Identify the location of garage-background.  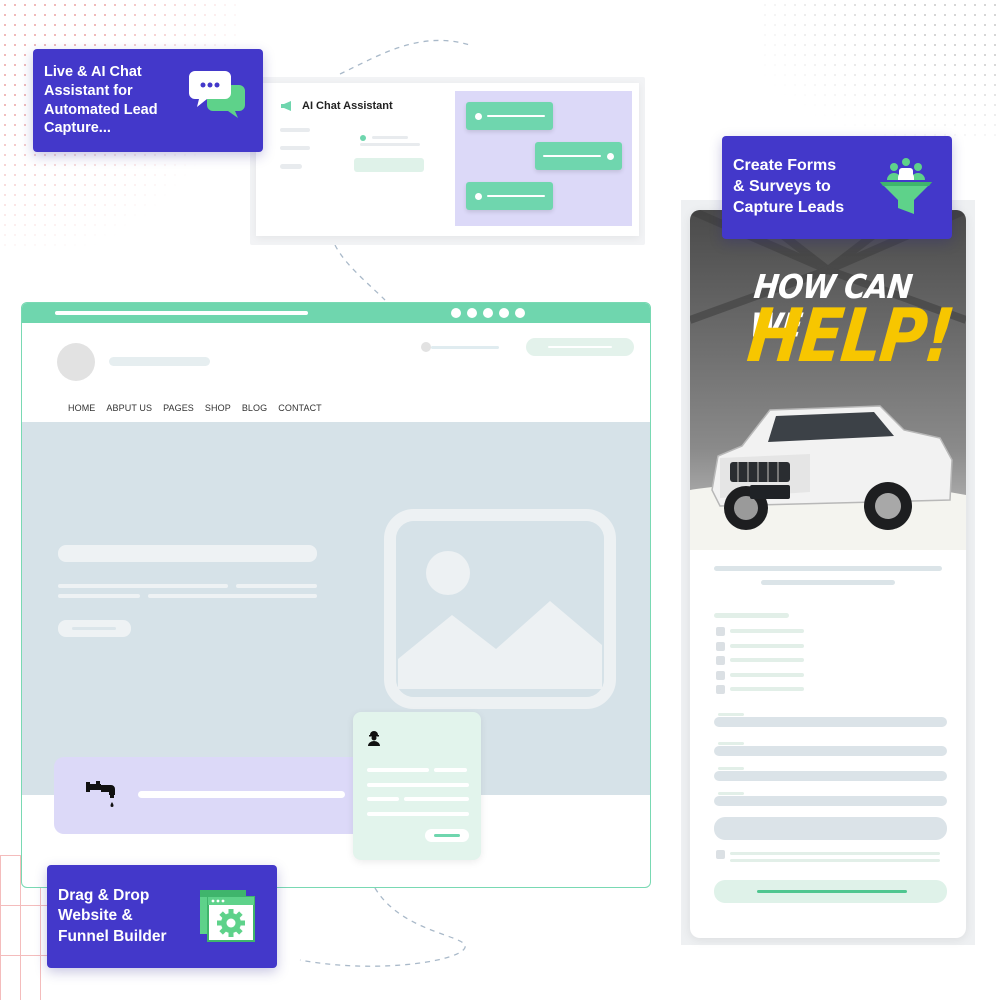
(828, 380).